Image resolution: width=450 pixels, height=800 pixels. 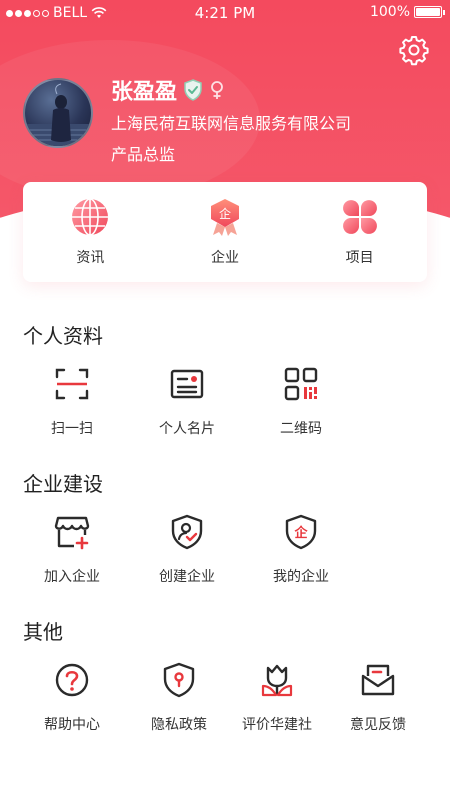 I want to click on quick-item-news: 资讯, so click(x=90, y=232).